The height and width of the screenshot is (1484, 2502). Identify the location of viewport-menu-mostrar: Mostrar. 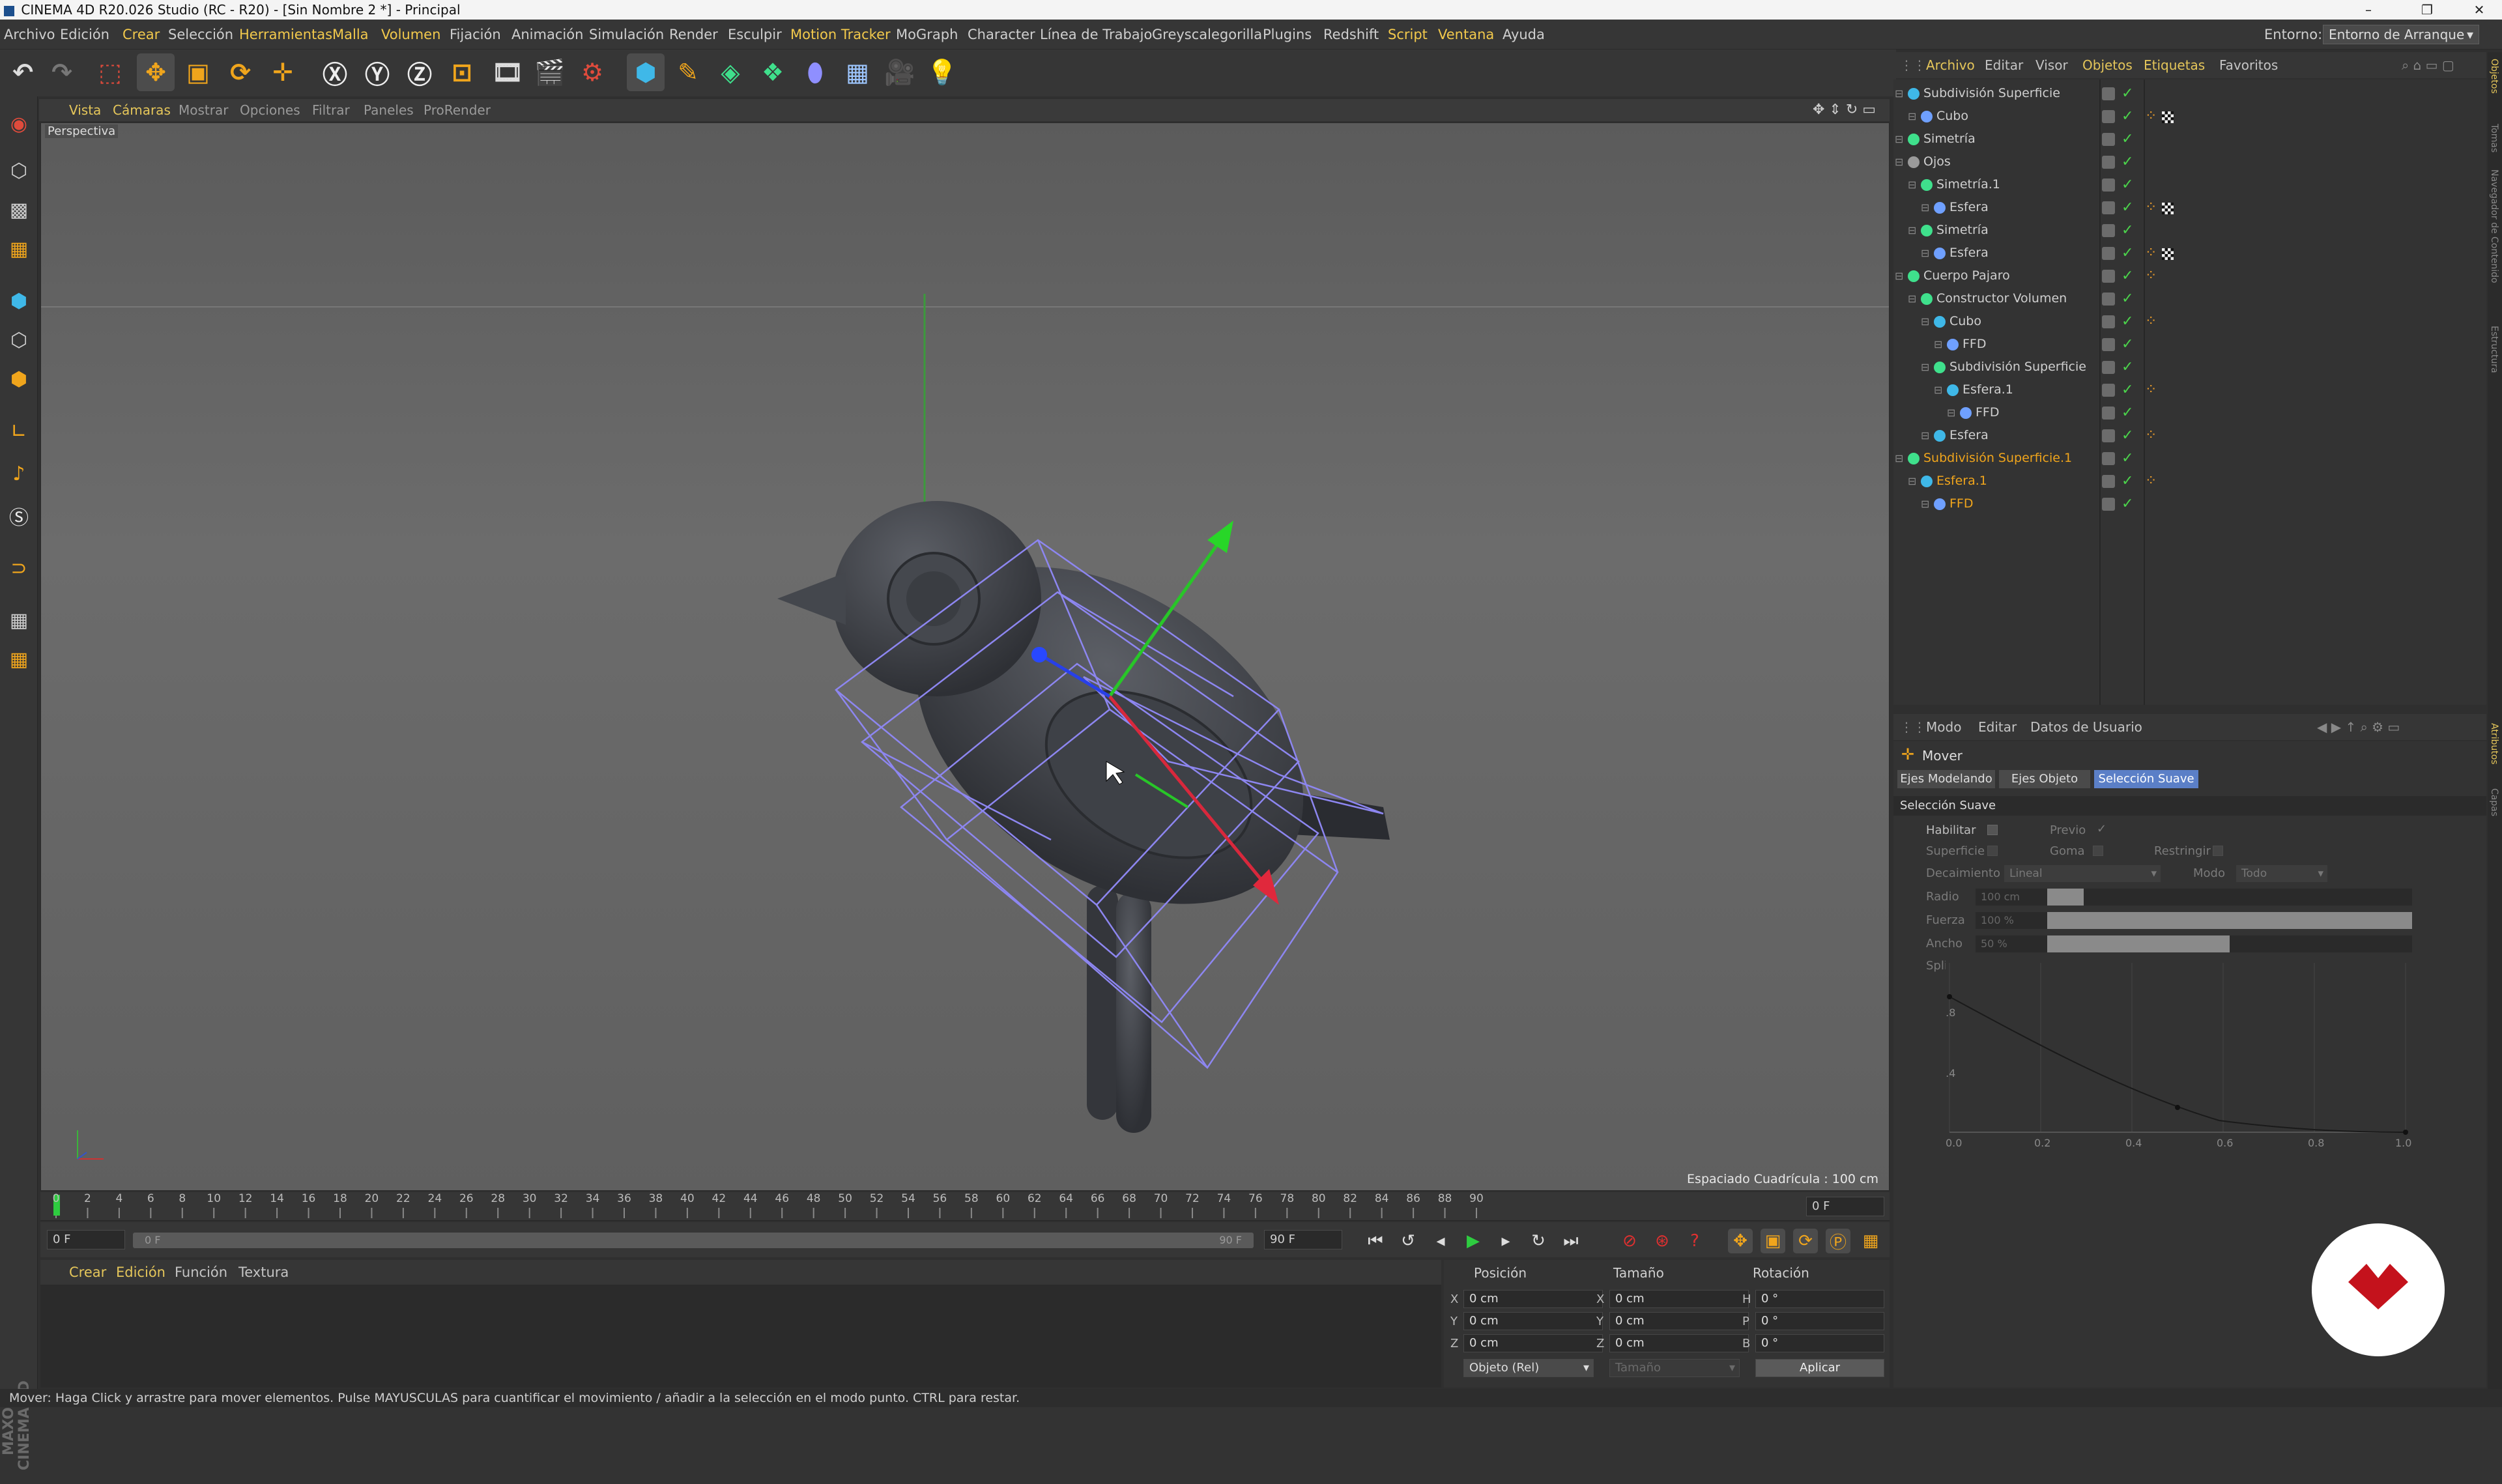
(203, 110).